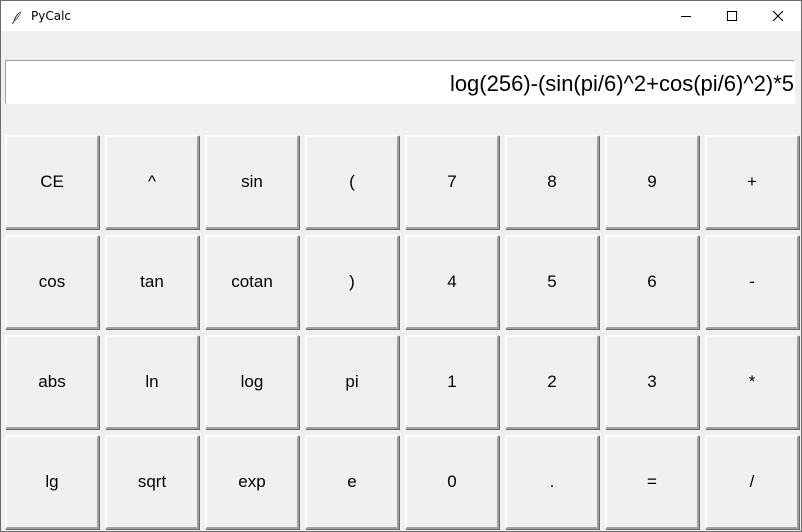 This screenshot has height=532, width=802. I want to click on key-9-button: 9, so click(652, 182).